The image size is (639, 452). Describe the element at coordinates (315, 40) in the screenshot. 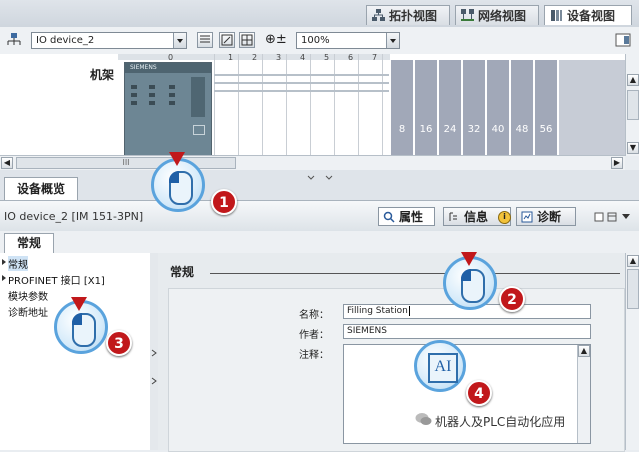

I see `zoom-value: 100%` at that location.